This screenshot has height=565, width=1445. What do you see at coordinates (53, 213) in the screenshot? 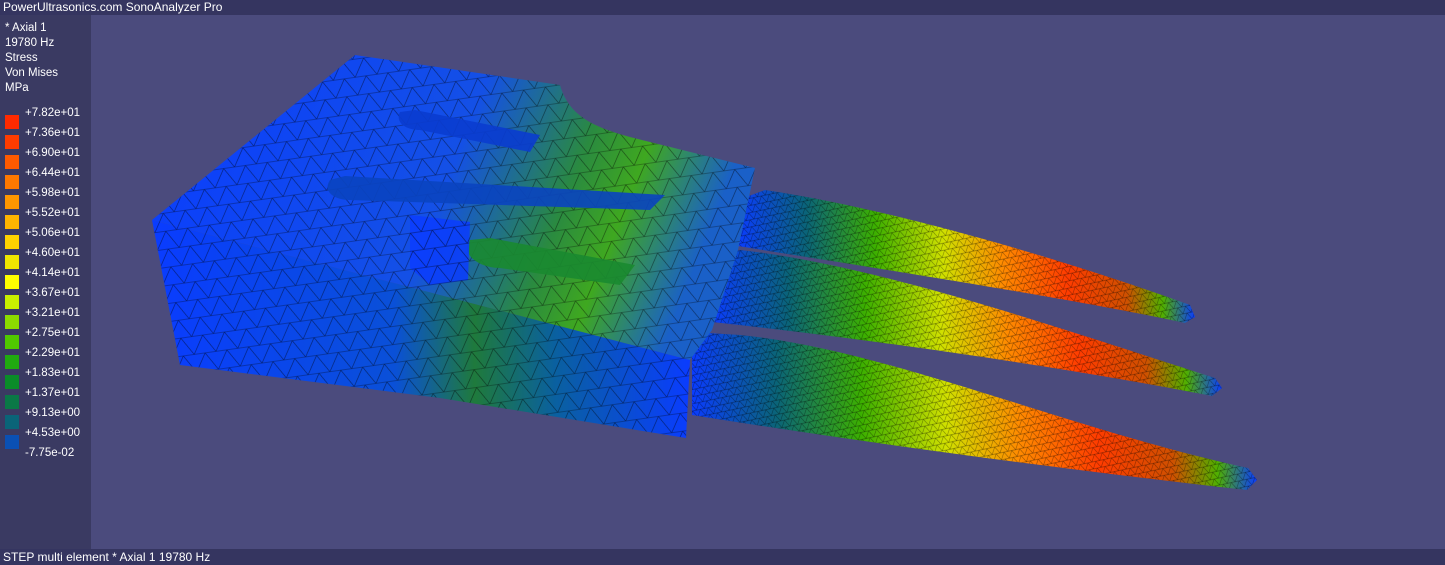
I see `legend-label: +5.52e+01` at bounding box center [53, 213].